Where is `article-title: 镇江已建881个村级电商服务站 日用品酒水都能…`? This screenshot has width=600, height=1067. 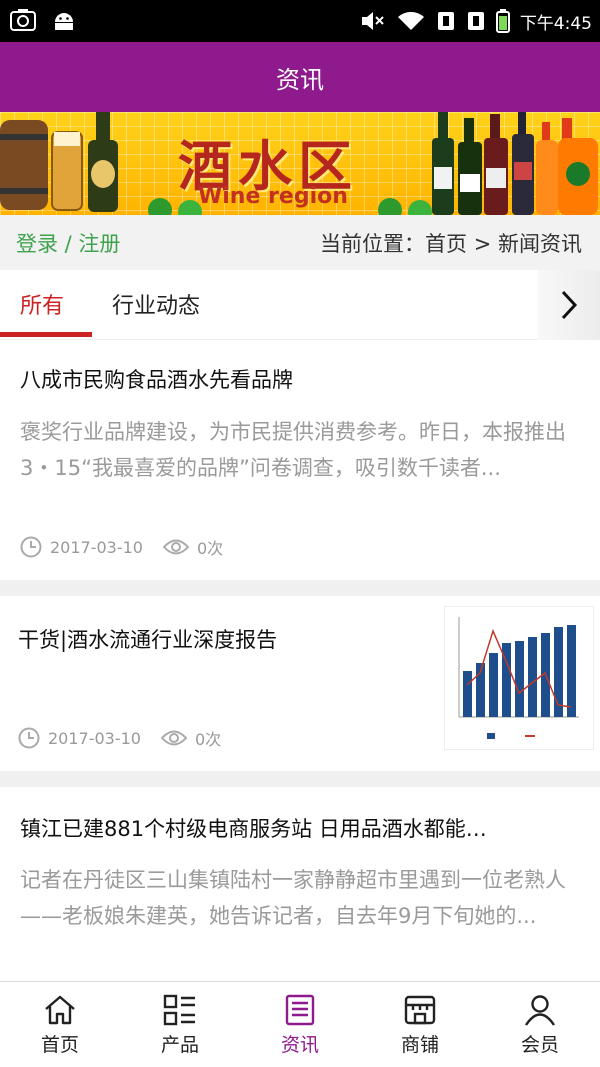 article-title: 镇江已建881个村级电商服务站 日用品酒水都能… is located at coordinates (253, 829).